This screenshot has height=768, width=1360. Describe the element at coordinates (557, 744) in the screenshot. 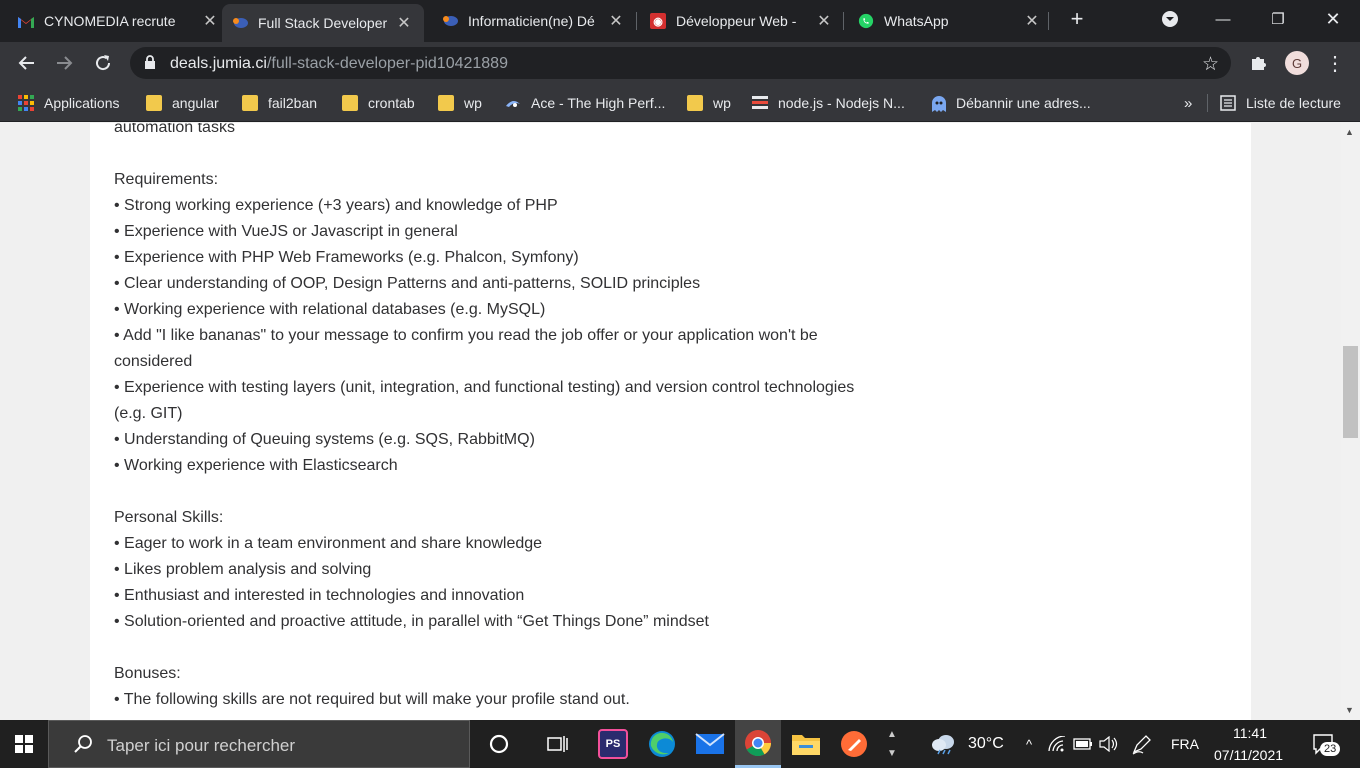

I see `task-view-icon` at that location.